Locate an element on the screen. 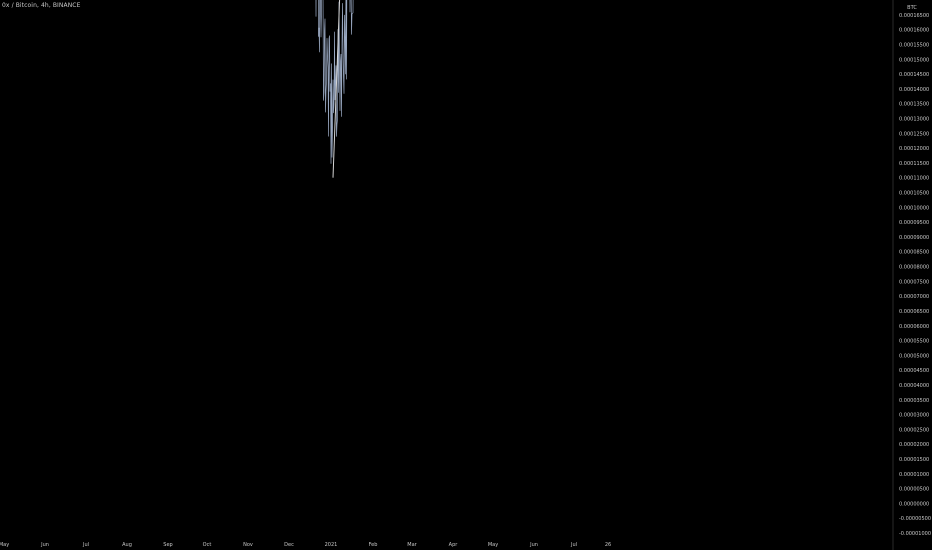 The image size is (932, 550). x-tick-label: Mar is located at coordinates (412, 545).